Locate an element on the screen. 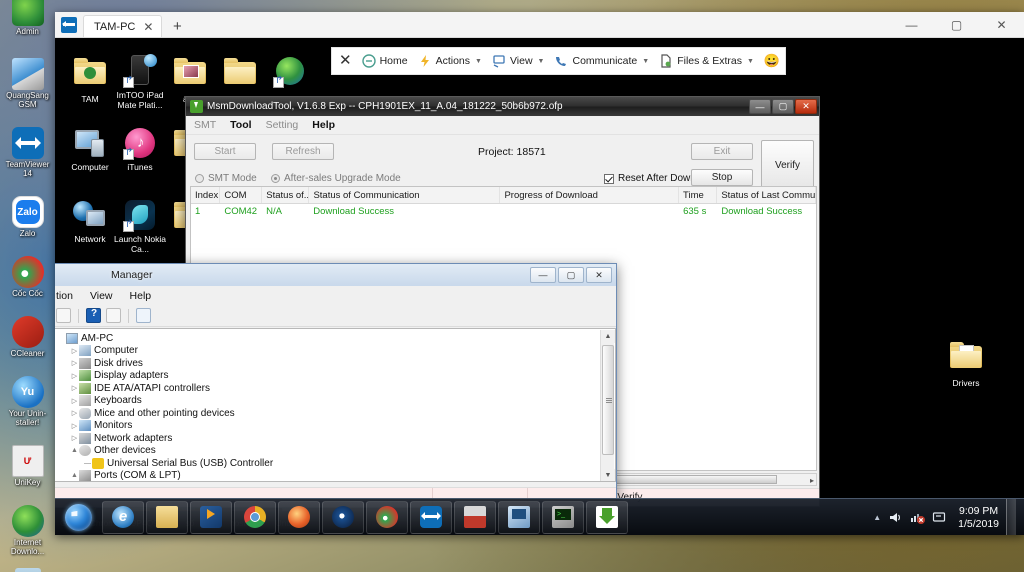 This screenshot has width=1024, height=572. start-button: Start is located at coordinates (225, 151).